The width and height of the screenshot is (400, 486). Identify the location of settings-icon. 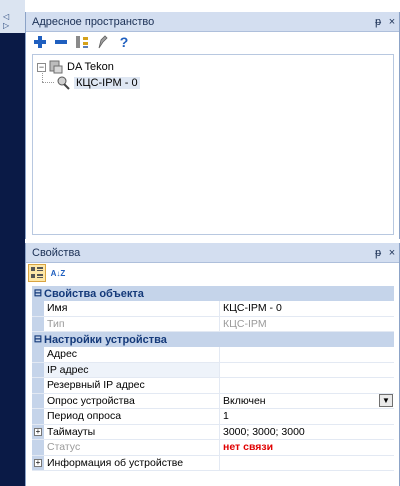
(82, 42).